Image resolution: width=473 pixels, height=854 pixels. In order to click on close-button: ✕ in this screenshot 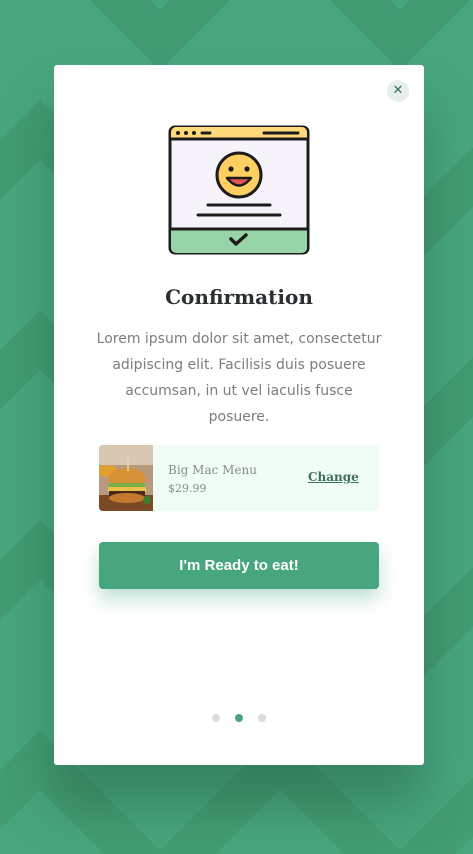, I will do `click(398, 91)`.